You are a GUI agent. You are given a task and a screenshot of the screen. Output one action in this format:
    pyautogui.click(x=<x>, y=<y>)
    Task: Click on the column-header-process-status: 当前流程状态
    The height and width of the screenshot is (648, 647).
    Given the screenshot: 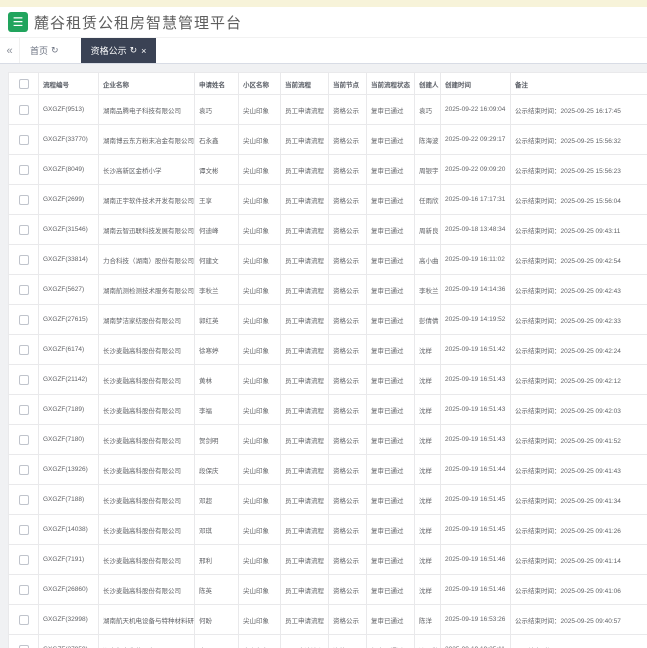 What is the action you would take?
    pyautogui.click(x=390, y=83)
    